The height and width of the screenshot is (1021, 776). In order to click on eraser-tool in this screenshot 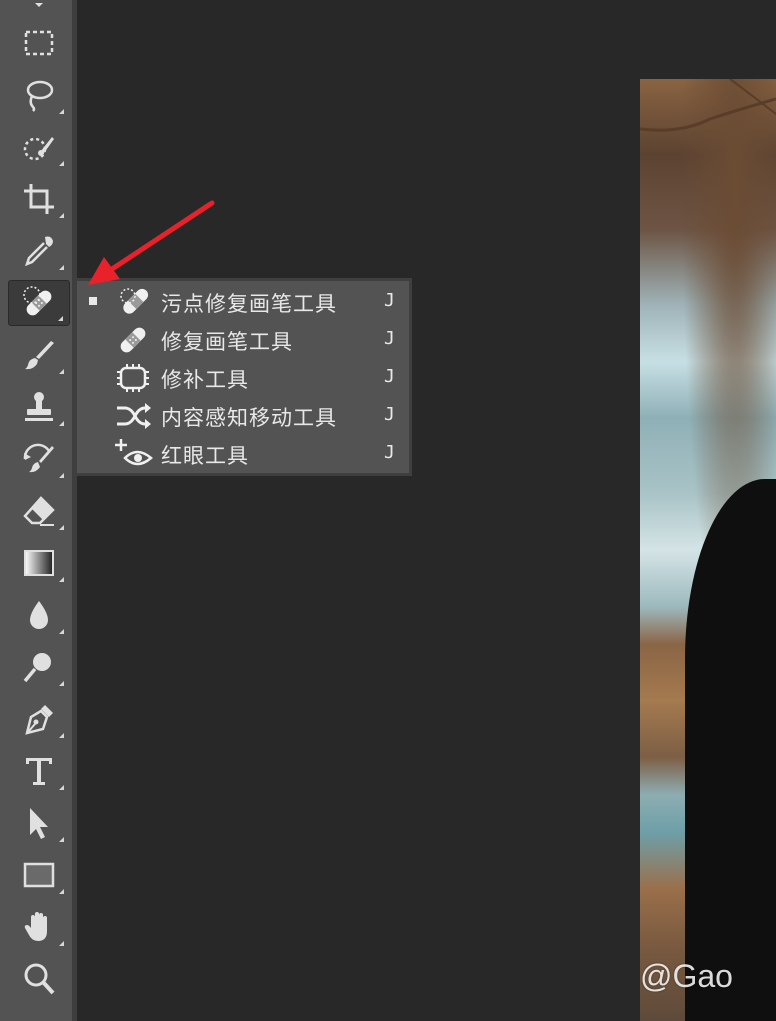, I will do `click(39, 511)`.